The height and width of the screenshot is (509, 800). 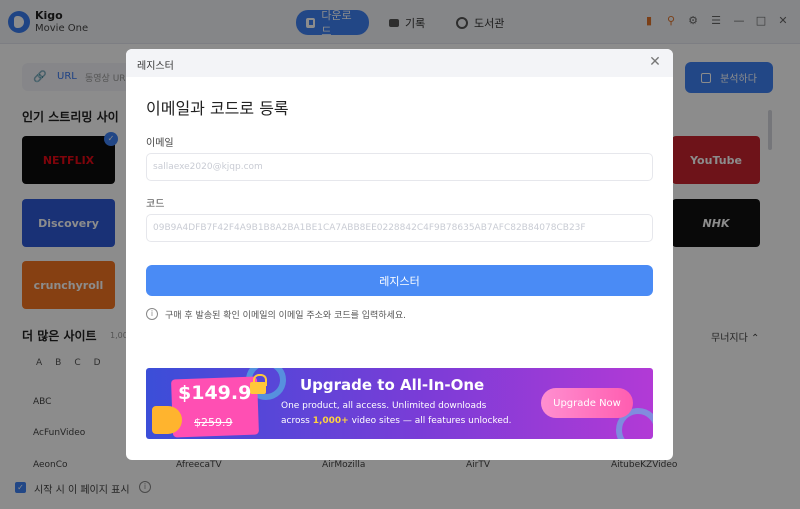 I want to click on email-field, so click(x=399, y=167).